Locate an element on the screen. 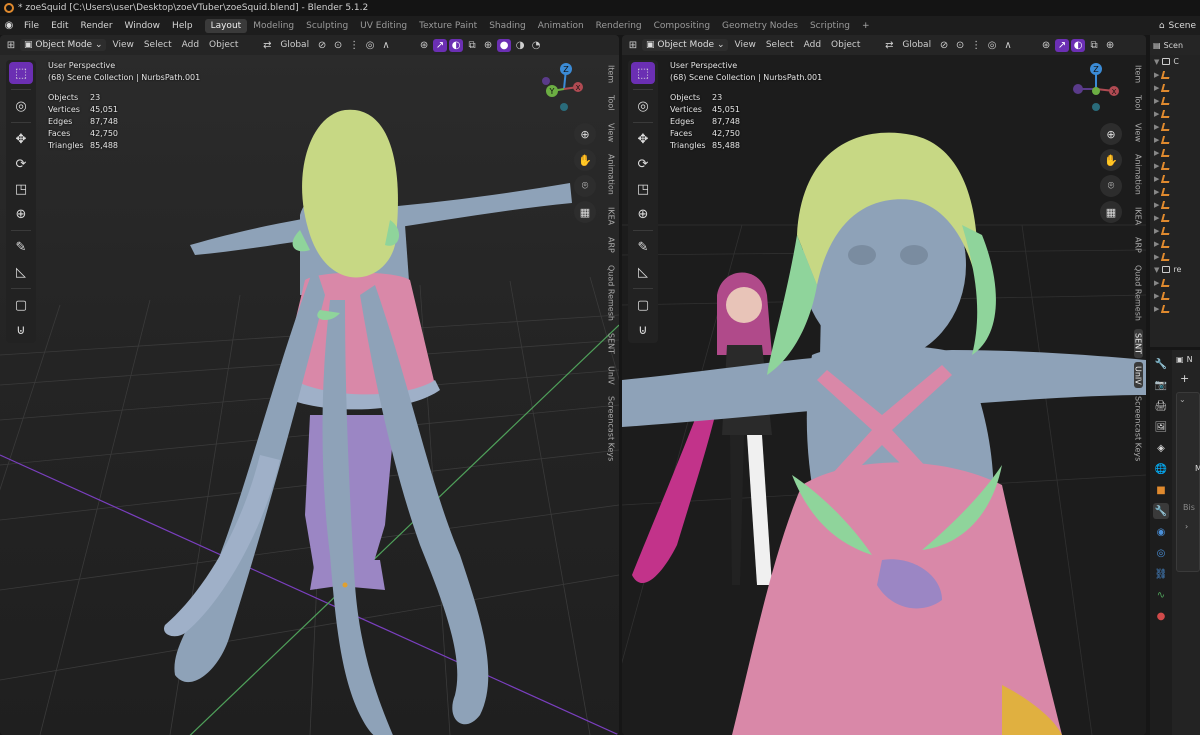  tab-texture-paint: Texture Paint is located at coordinates (448, 26).